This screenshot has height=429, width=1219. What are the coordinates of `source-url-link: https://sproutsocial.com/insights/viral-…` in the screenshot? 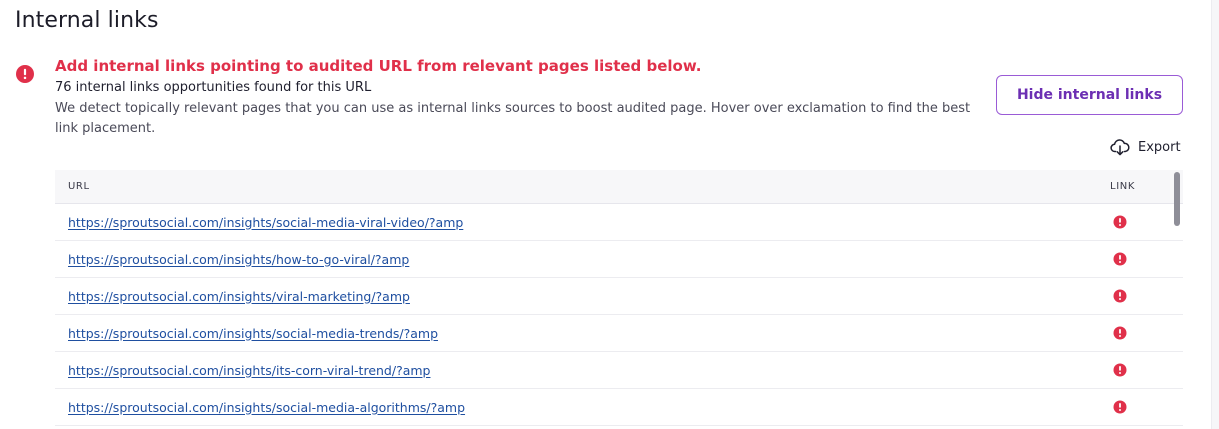 It's located at (239, 296).